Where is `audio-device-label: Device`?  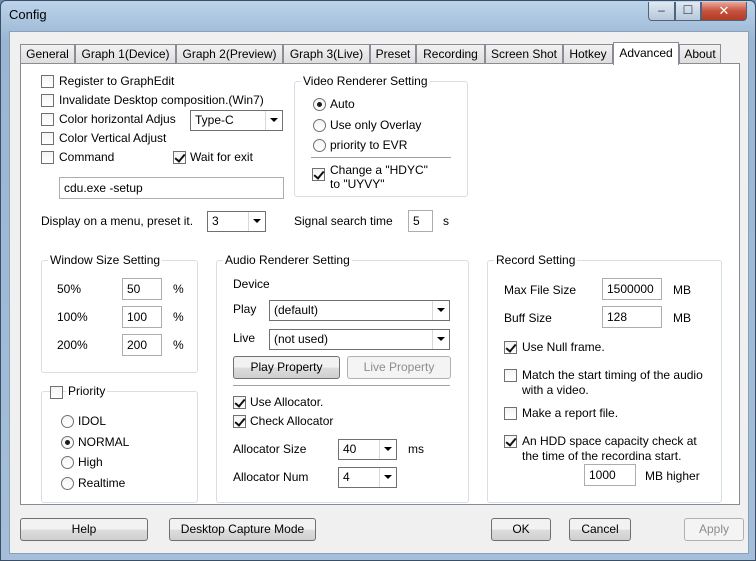 audio-device-label: Device is located at coordinates (251, 284).